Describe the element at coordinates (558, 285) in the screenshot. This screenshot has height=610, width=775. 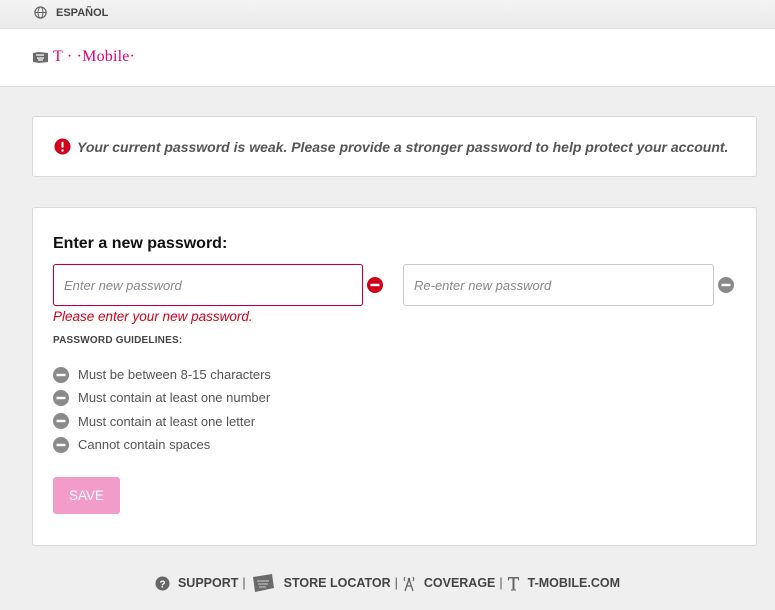
I see `confirm-password-input` at that location.